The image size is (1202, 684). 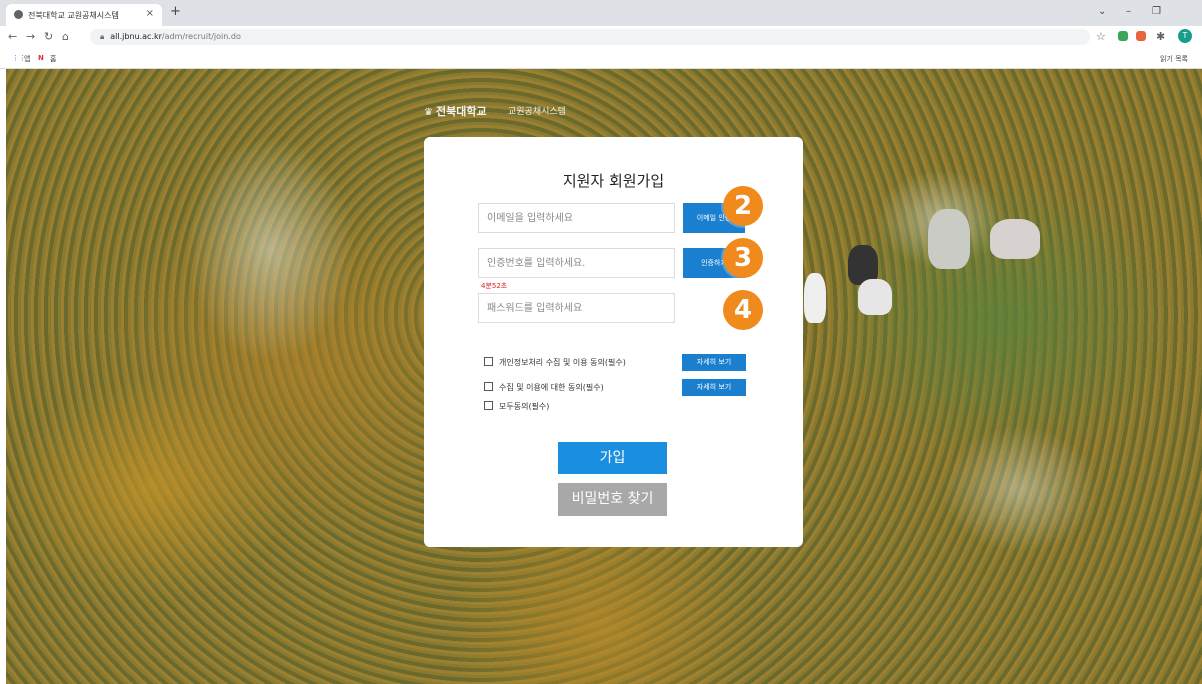 What do you see at coordinates (1156, 11) in the screenshot?
I see `restore-icon: ❐` at bounding box center [1156, 11].